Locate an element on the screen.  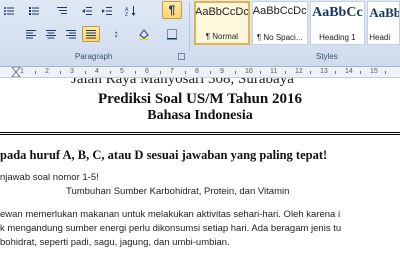
shading-button is located at coordinates (144, 34).